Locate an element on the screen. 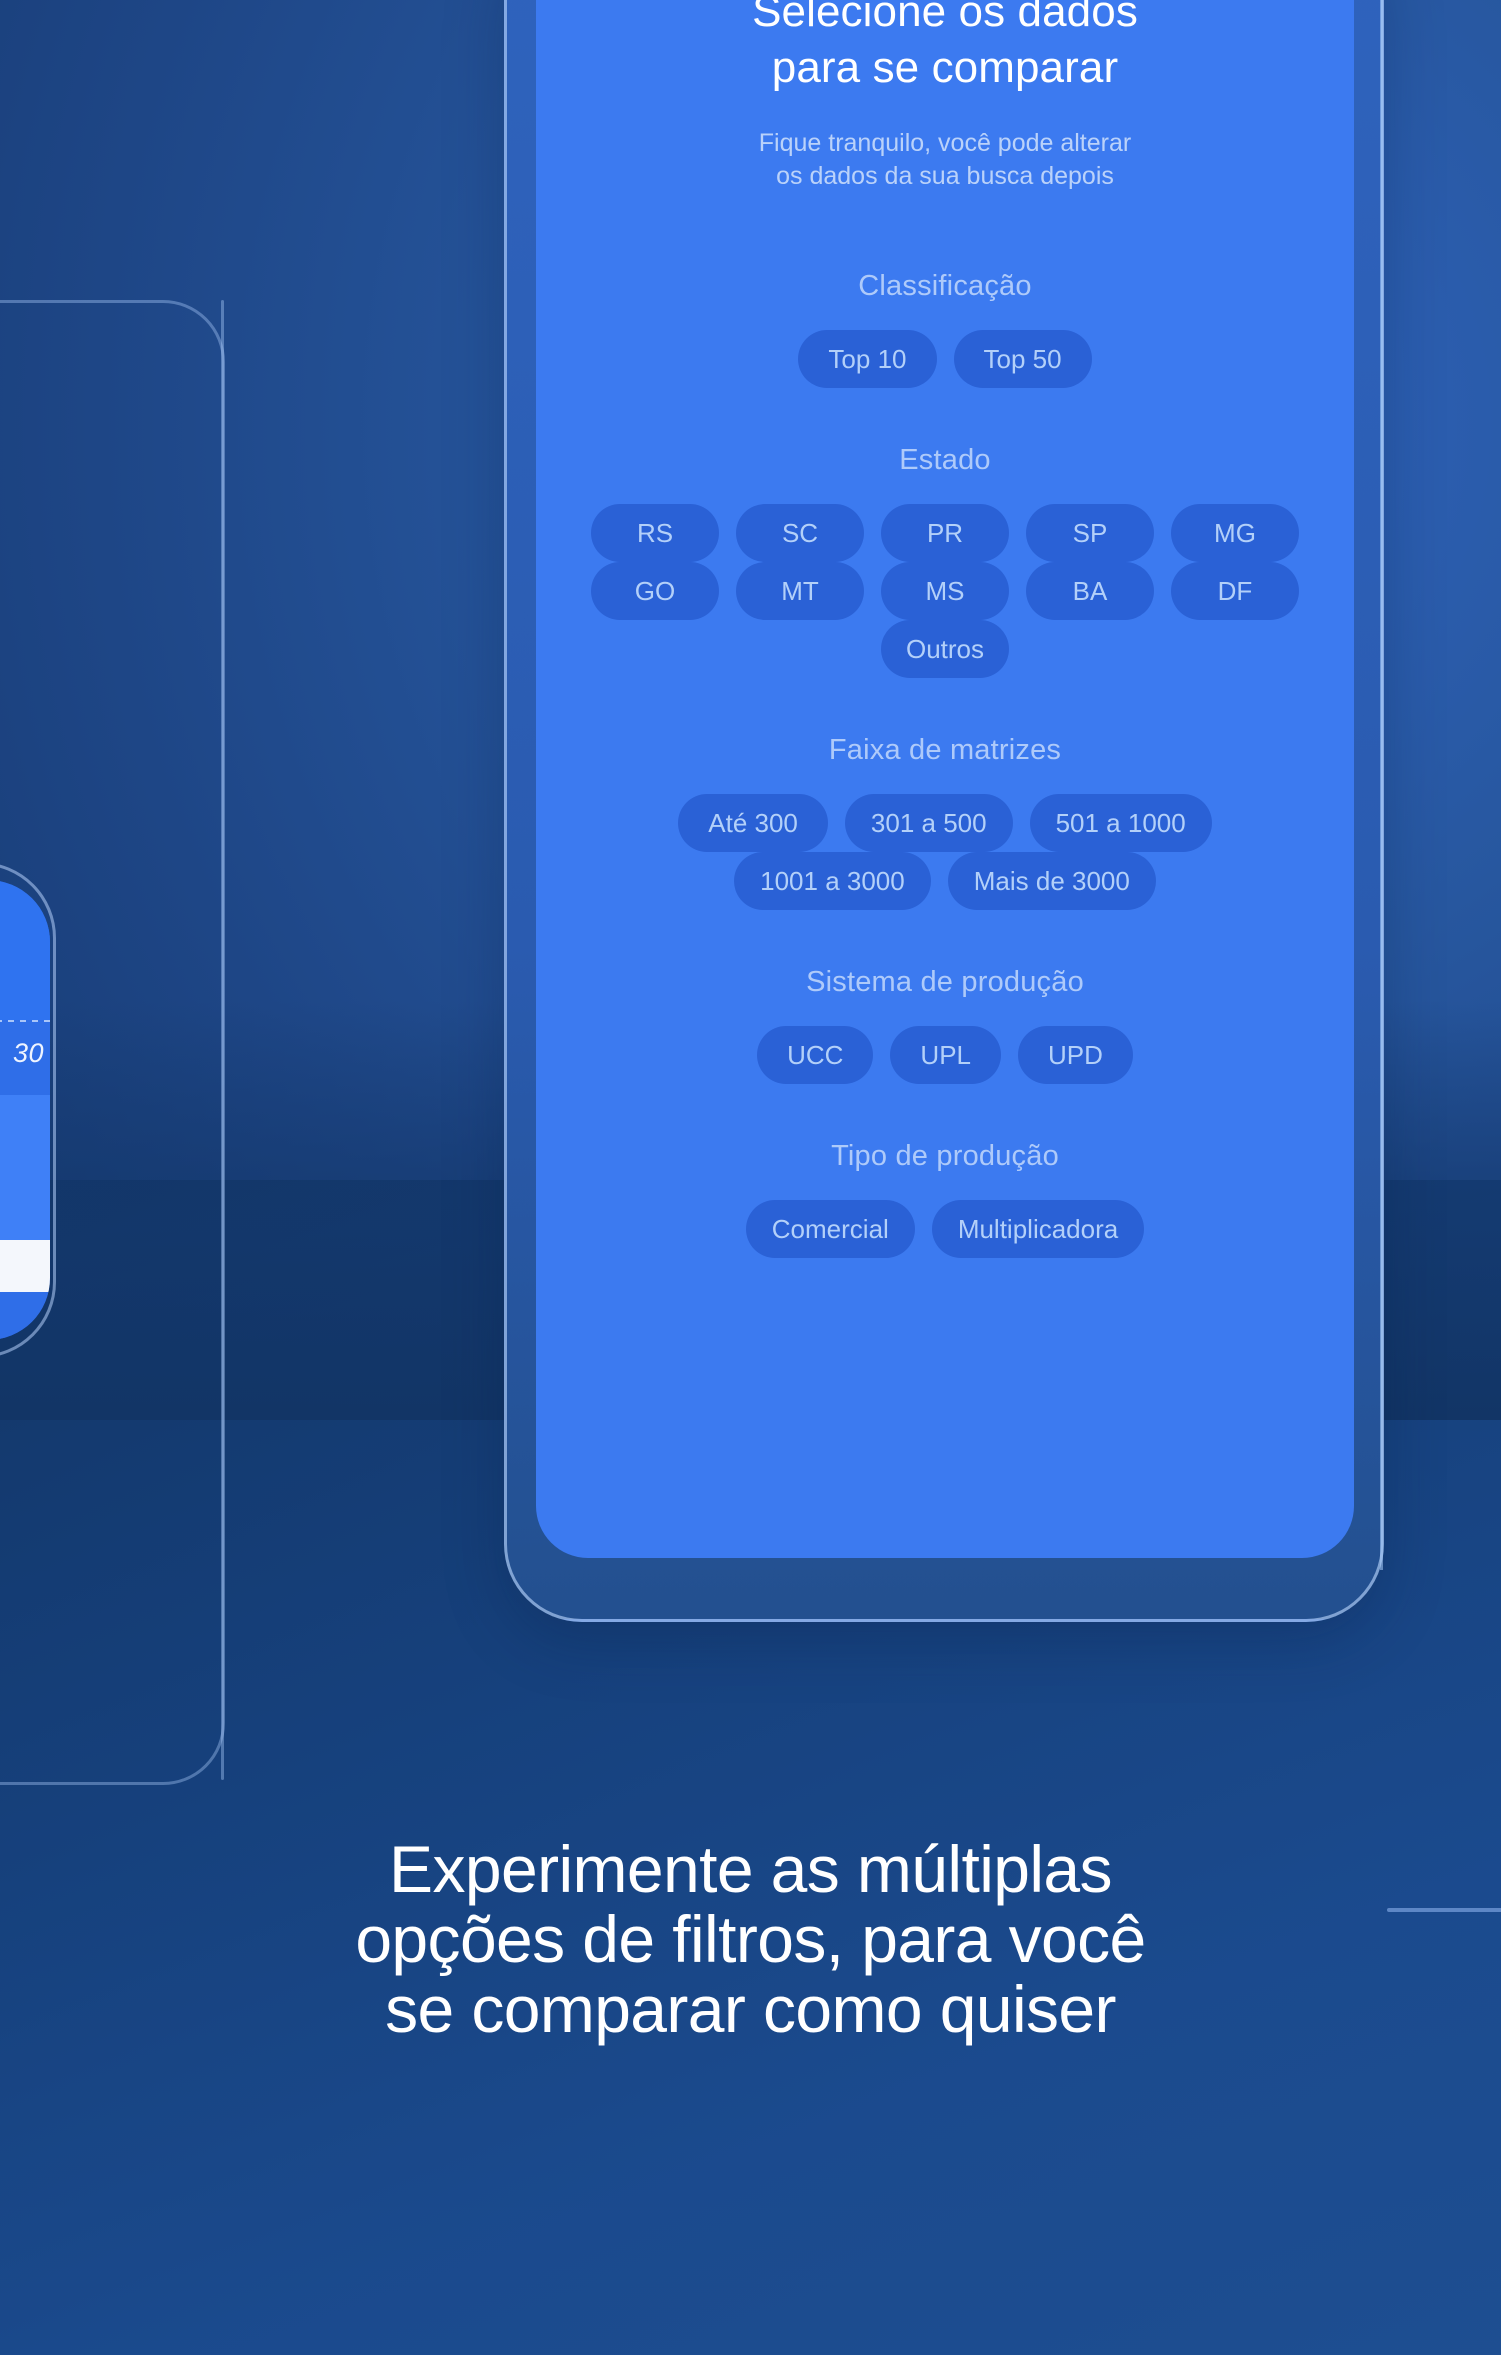 Image resolution: width=1501 pixels, height=2355 pixels. filter-chip-301-a-500: 301 a 500 is located at coordinates (928, 822).